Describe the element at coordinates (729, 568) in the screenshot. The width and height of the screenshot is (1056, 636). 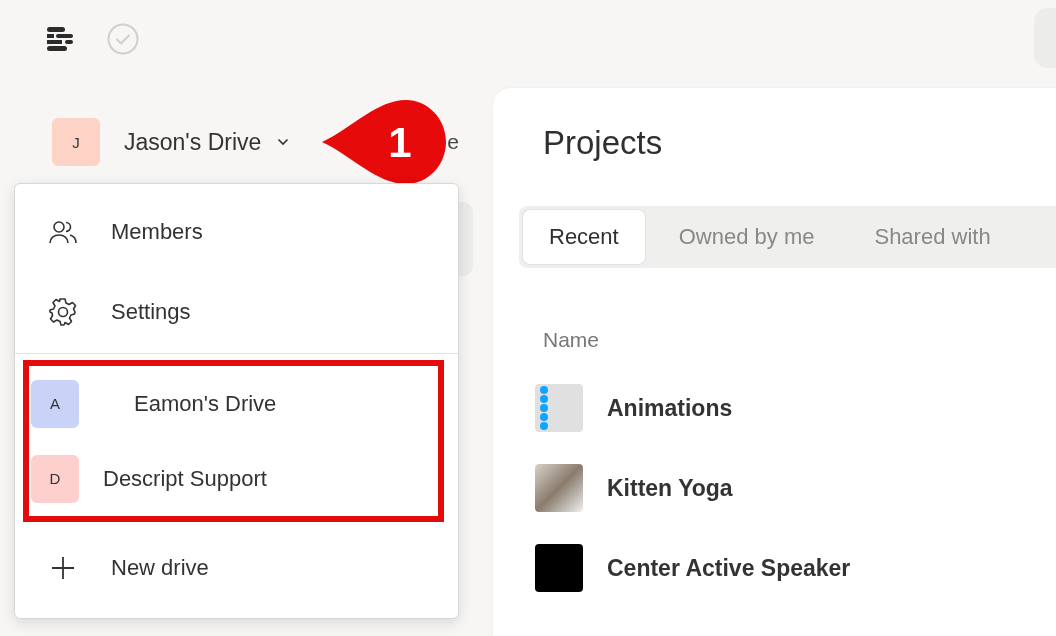
I see `project-name: Center Active Speaker` at that location.